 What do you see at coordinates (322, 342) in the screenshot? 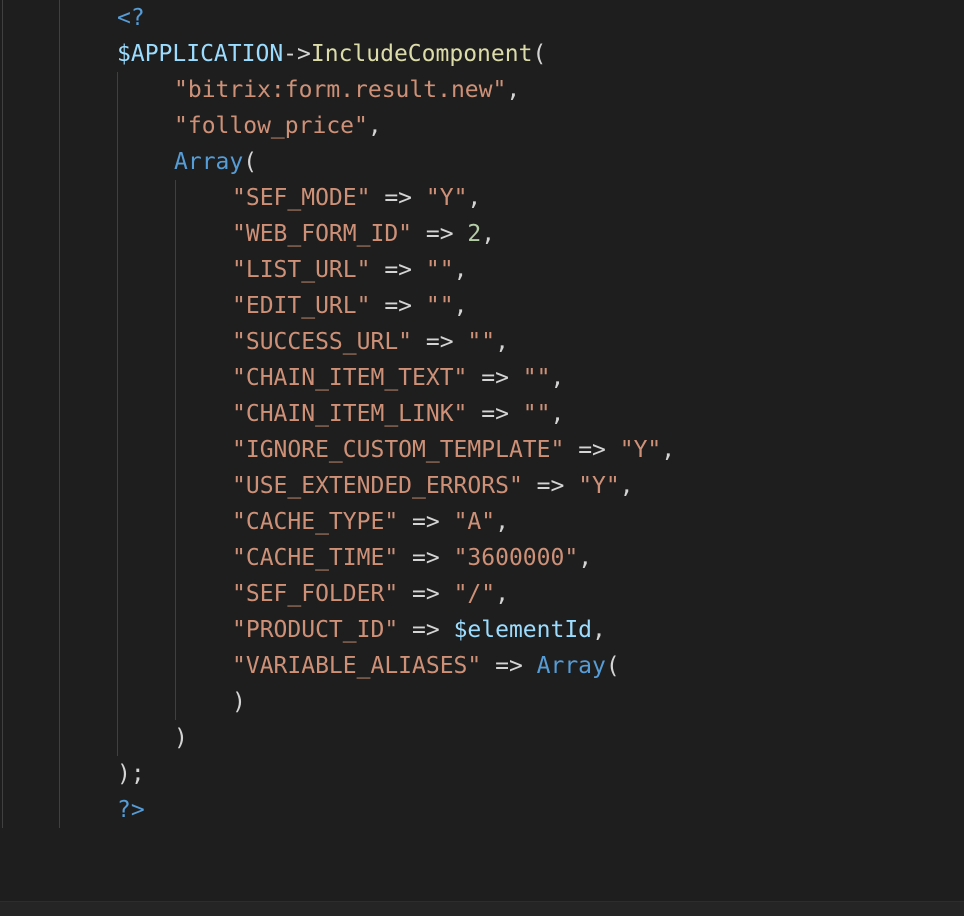
I see `code-token: "SUCCESS_URL"` at bounding box center [322, 342].